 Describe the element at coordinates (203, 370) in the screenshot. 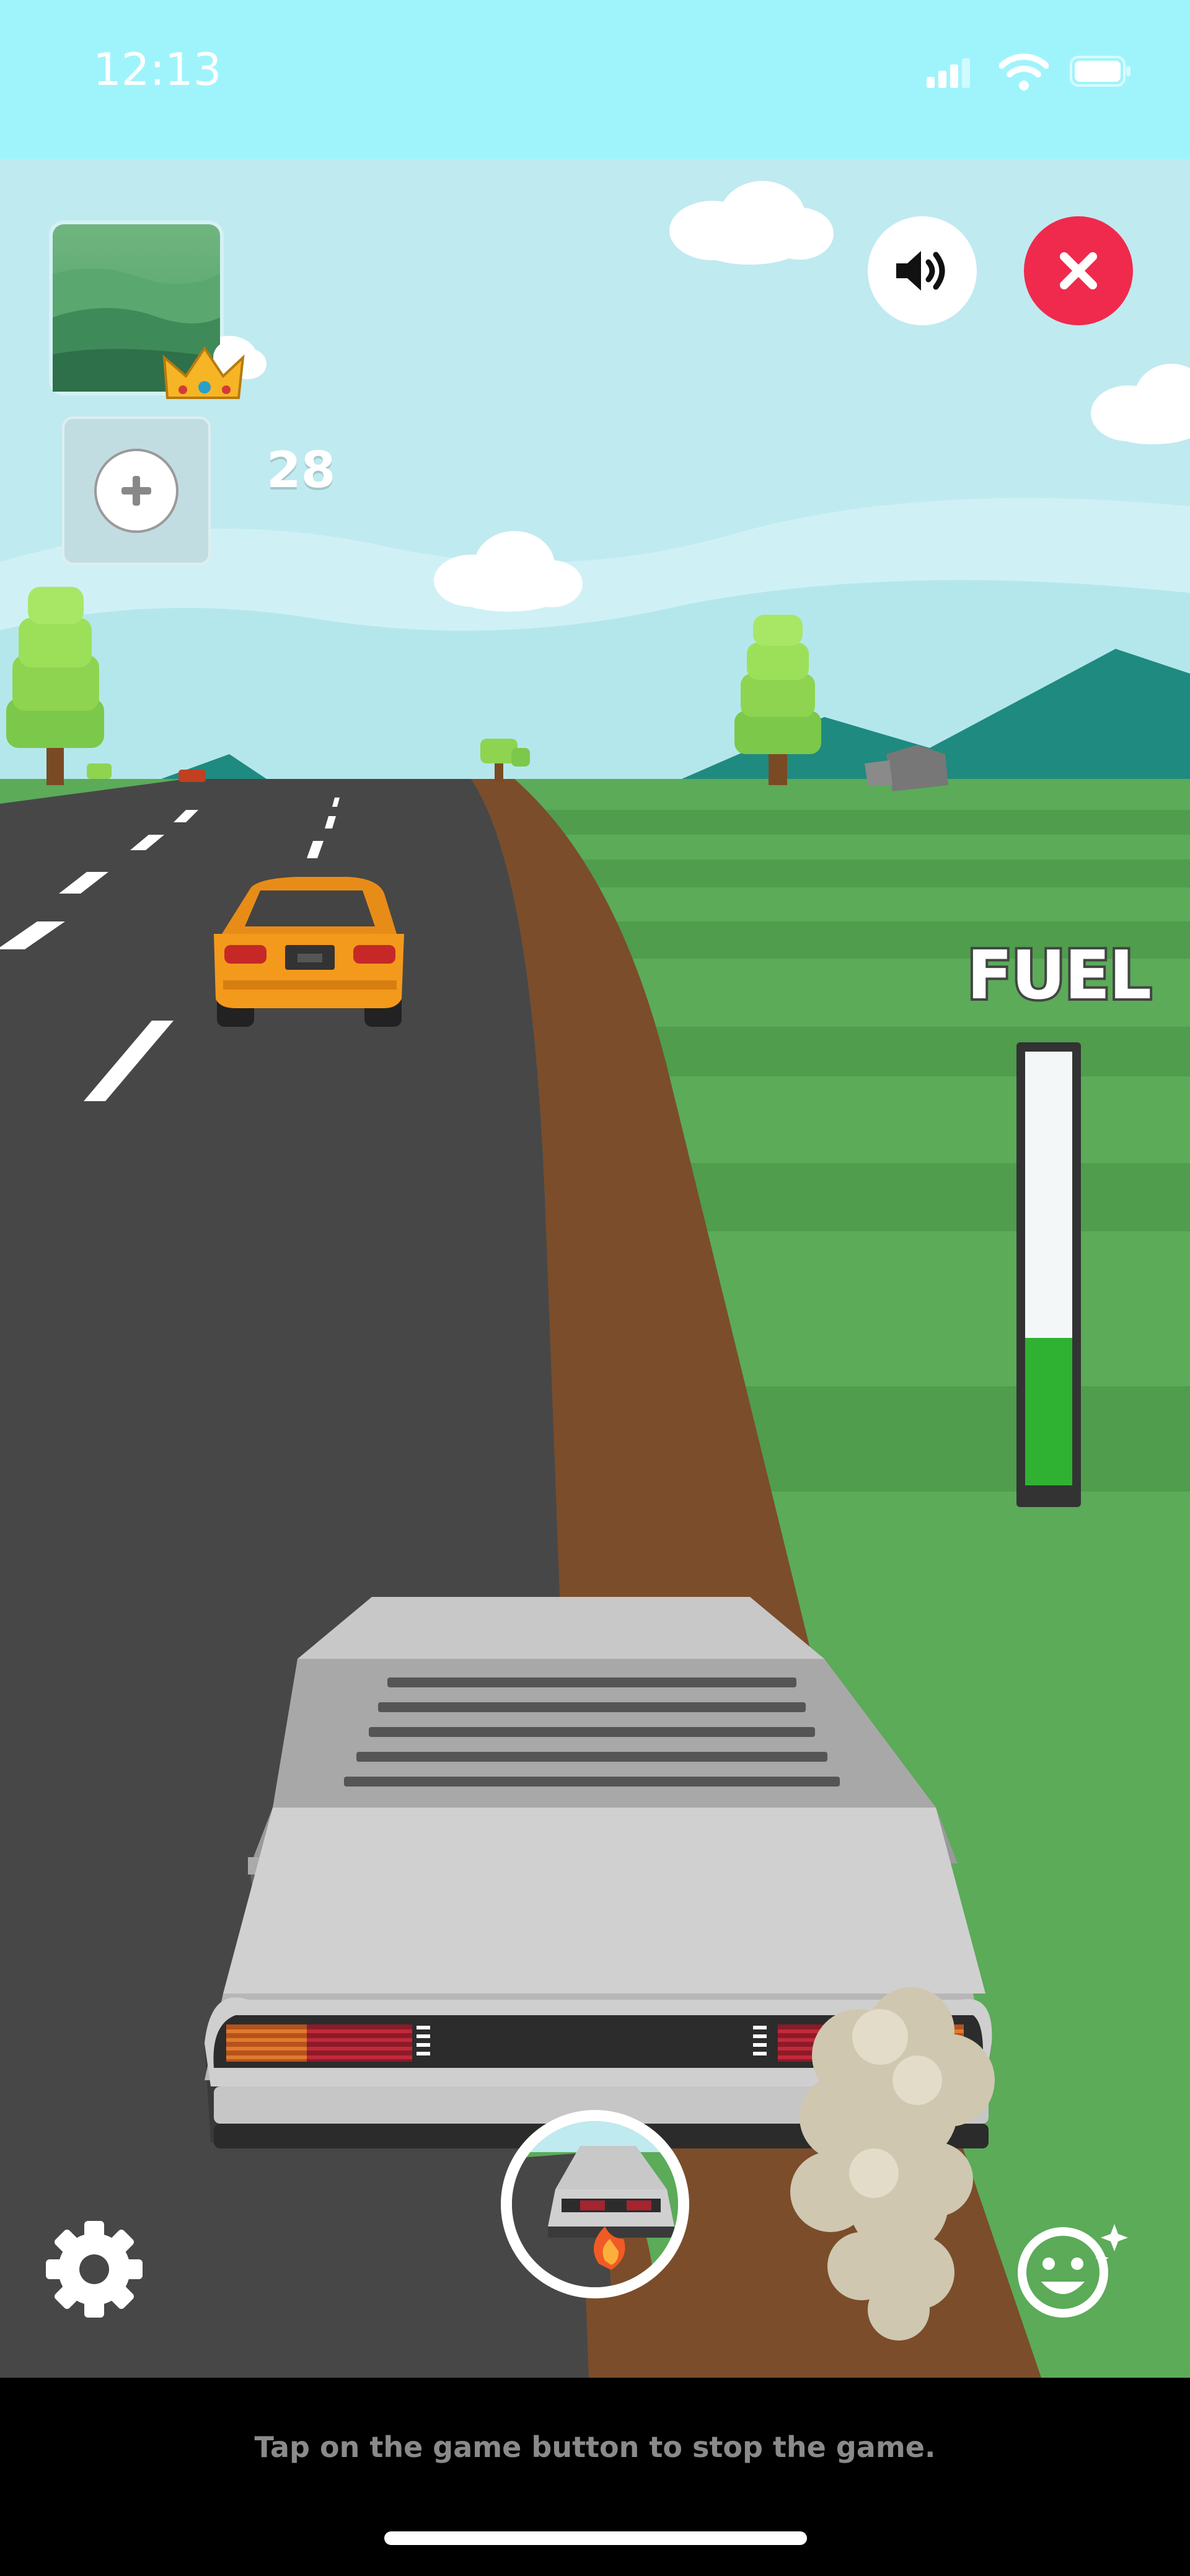

I see `crown-icon` at that location.